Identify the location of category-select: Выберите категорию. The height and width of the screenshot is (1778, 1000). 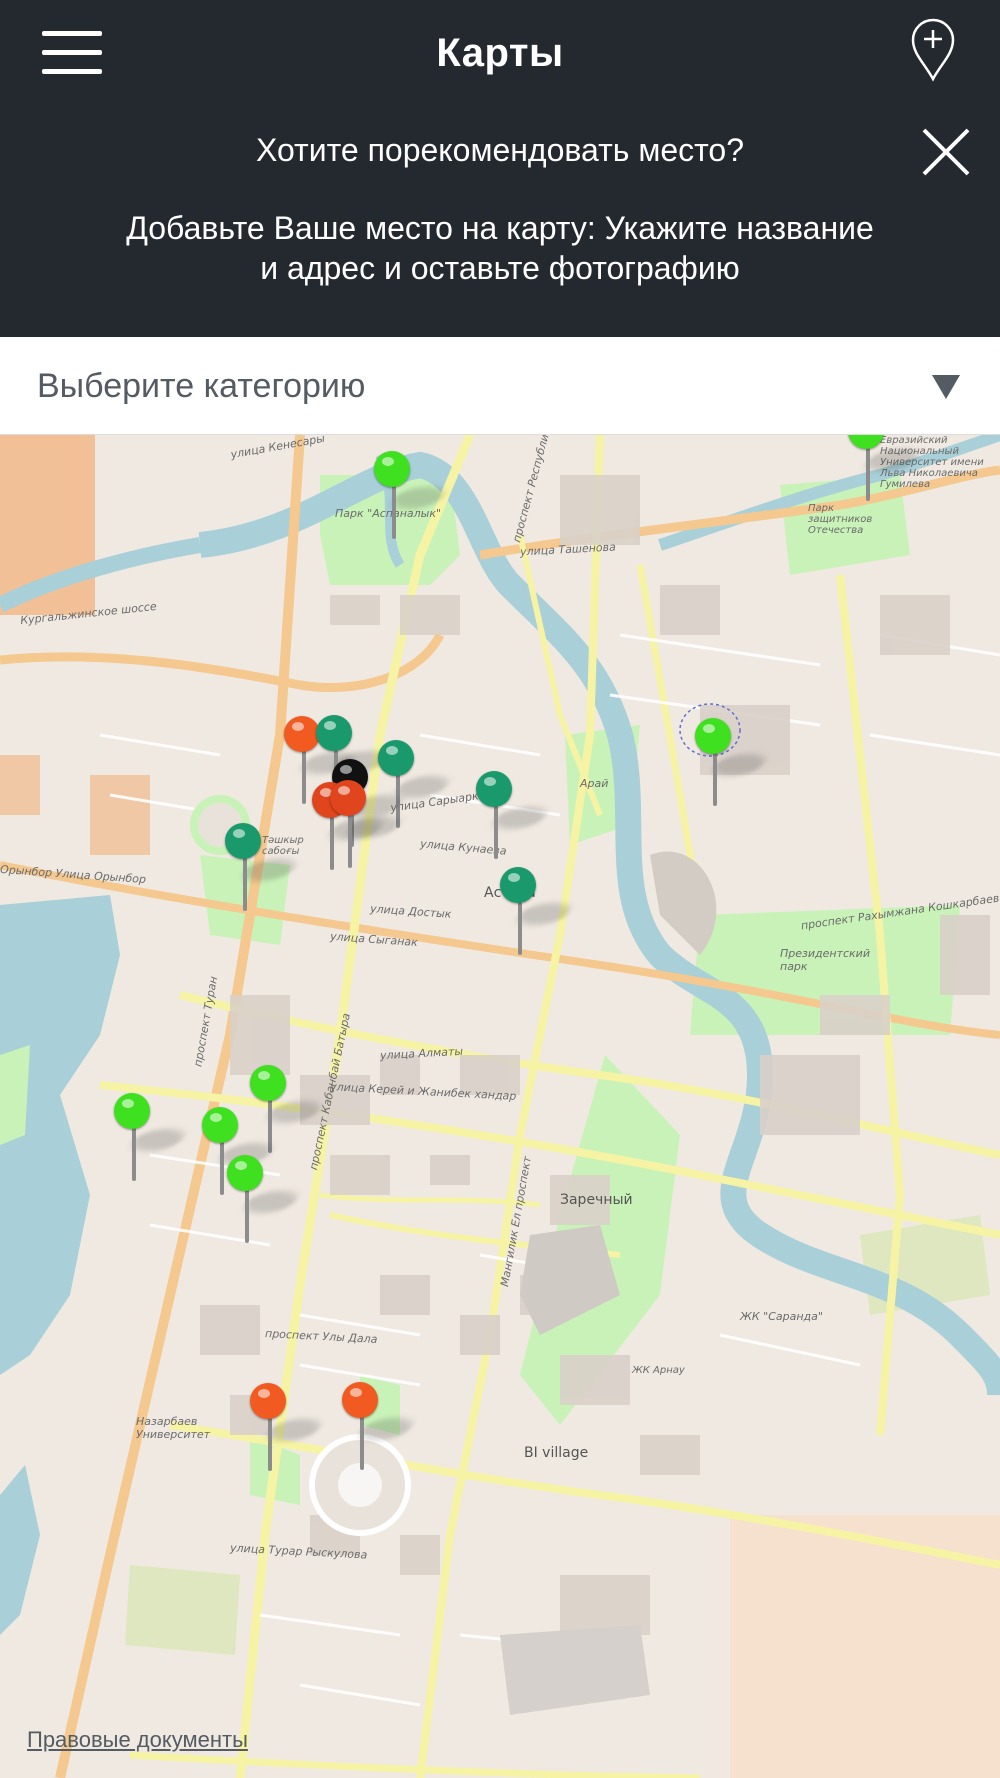
(500, 386).